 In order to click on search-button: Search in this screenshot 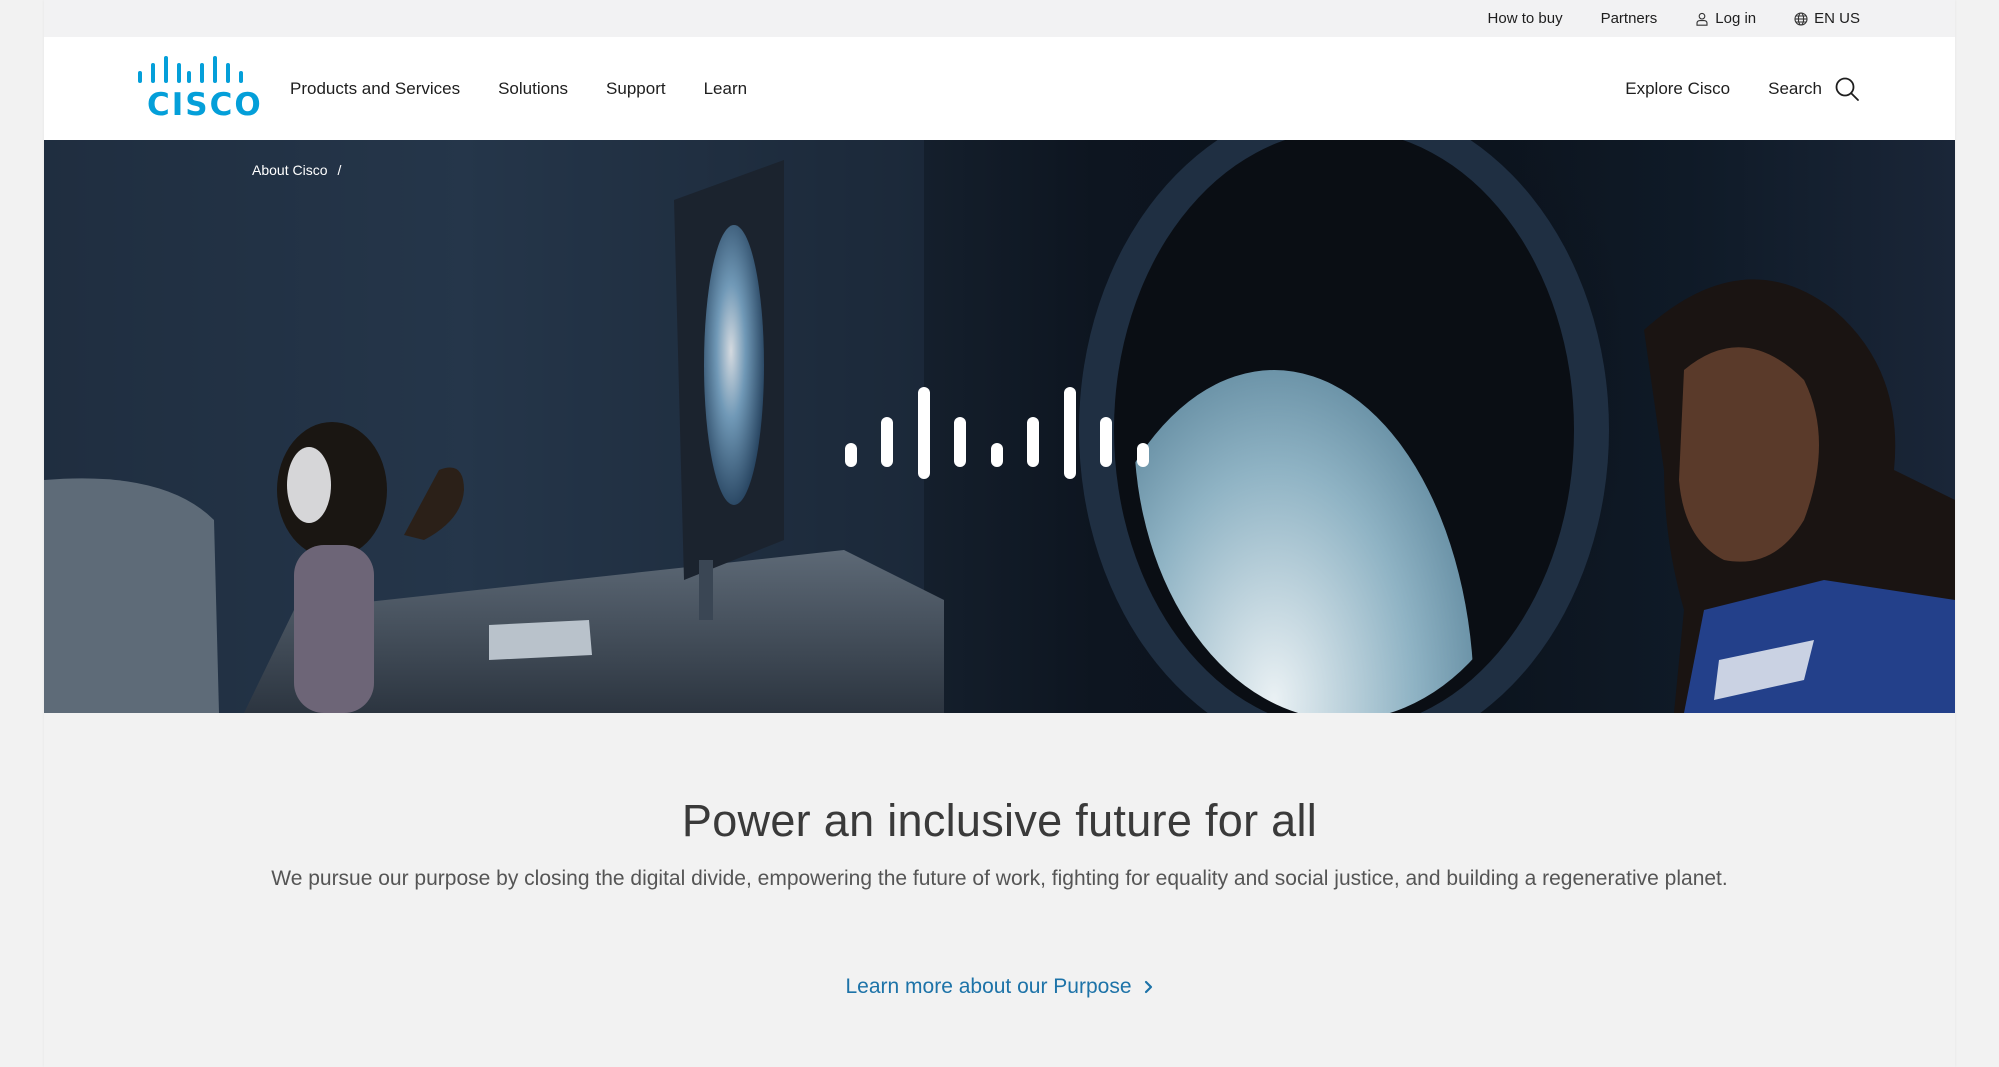, I will do `click(1814, 89)`.